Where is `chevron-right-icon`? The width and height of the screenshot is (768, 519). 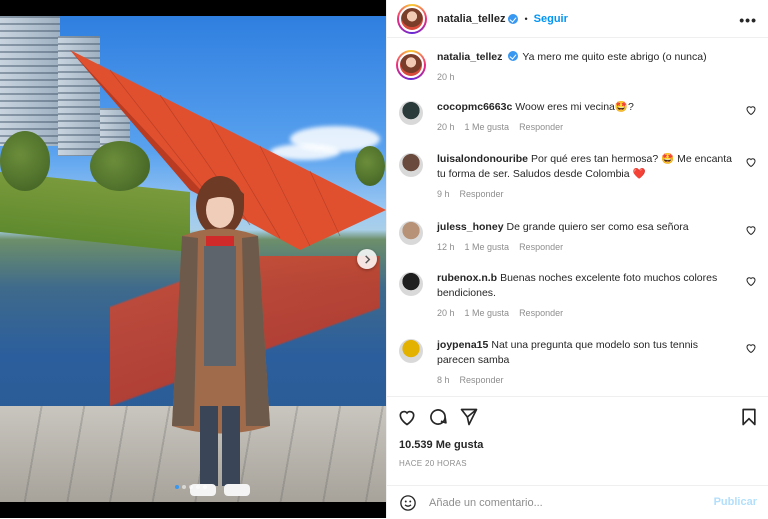 chevron-right-icon is located at coordinates (367, 259).